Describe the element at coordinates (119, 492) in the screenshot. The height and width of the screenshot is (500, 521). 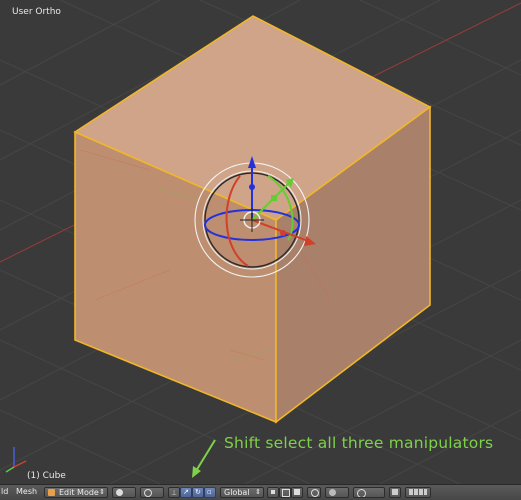
I see `shading-solid-icon` at that location.